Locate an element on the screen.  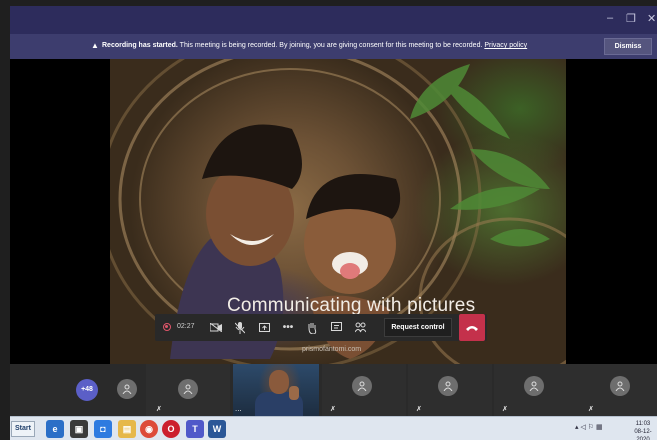
recording-timer: 02:27 is located at coordinates (186, 326).